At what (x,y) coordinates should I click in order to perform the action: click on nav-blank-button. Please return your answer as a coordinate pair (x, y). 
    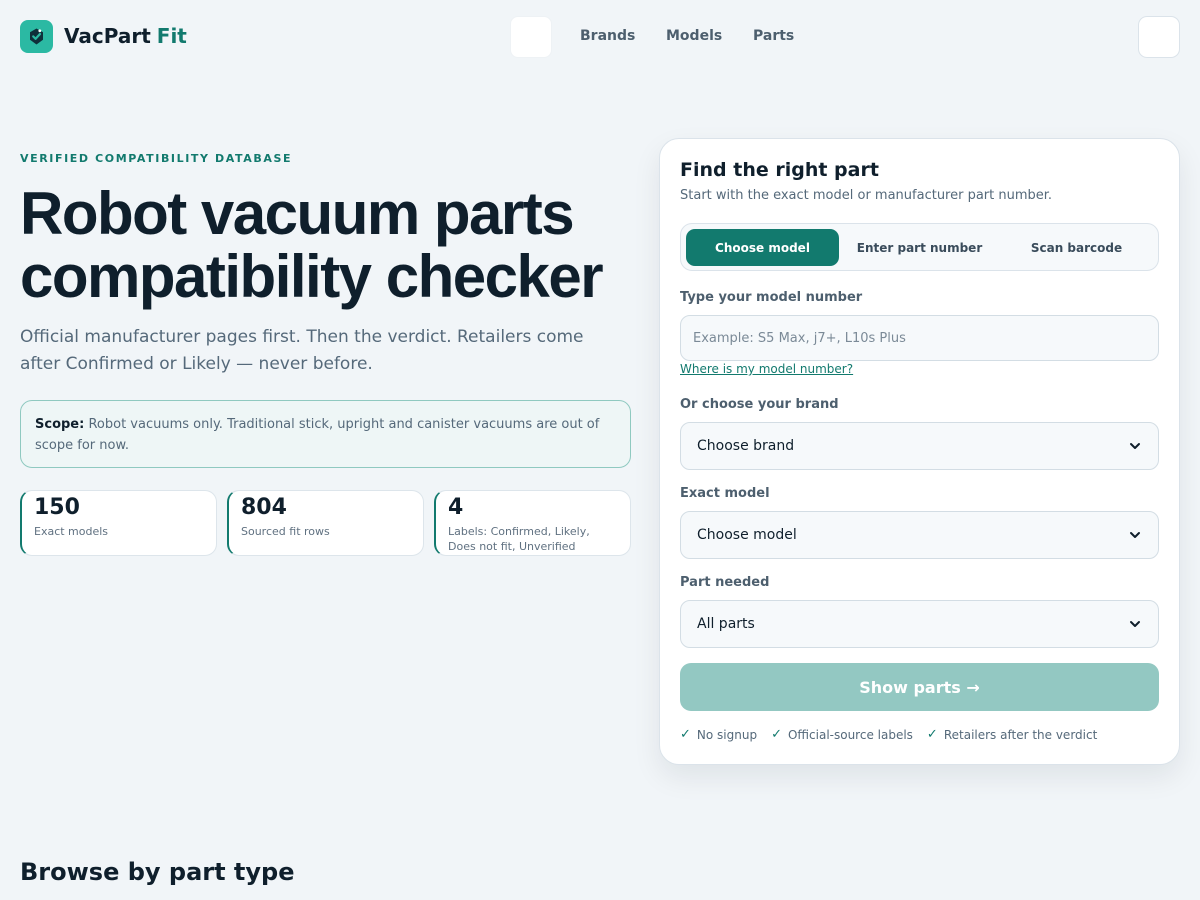
    Looking at the image, I should click on (531, 37).